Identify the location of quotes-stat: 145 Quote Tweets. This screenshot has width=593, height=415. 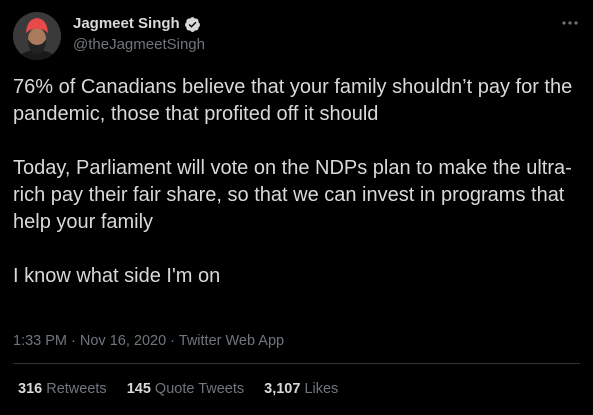
(185, 389).